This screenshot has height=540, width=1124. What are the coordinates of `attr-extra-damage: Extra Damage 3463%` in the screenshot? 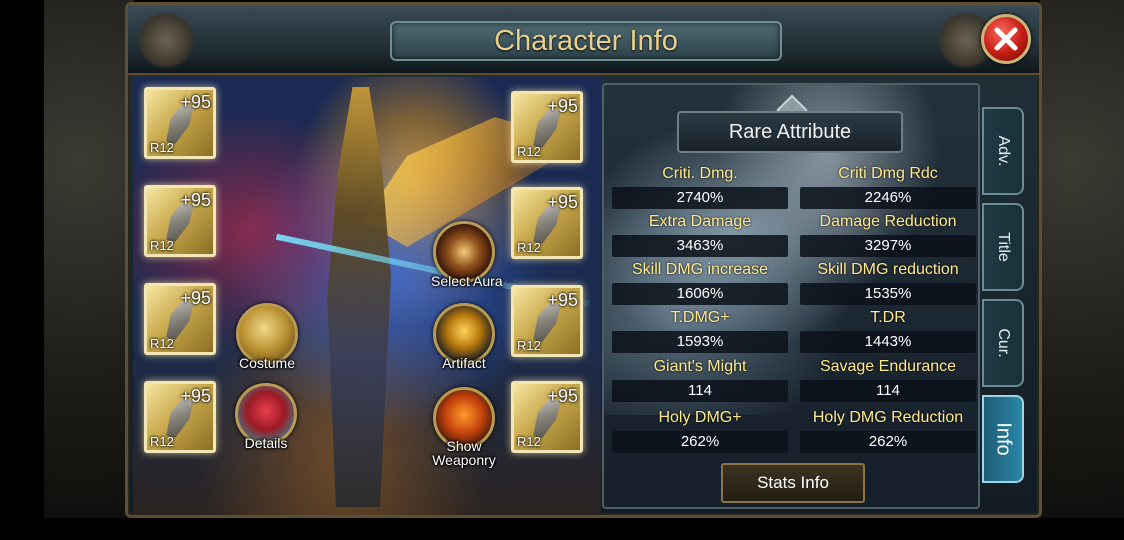 It's located at (700, 234).